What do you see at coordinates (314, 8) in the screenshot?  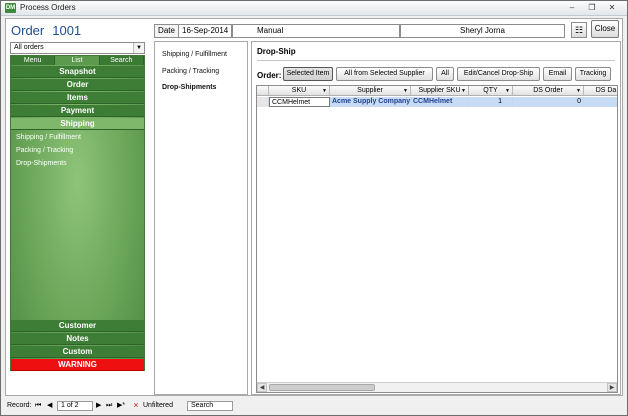 I see `title-bar: DM Process Orders – ❐ ✕` at bounding box center [314, 8].